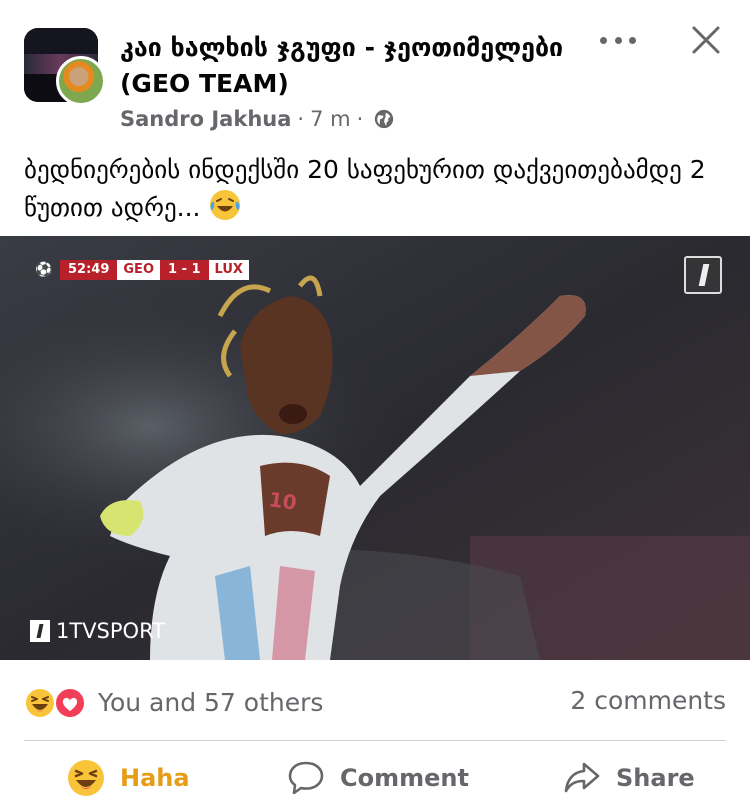 This screenshot has width=750, height=802. I want to click on svg-text: 10, so click(282, 501).